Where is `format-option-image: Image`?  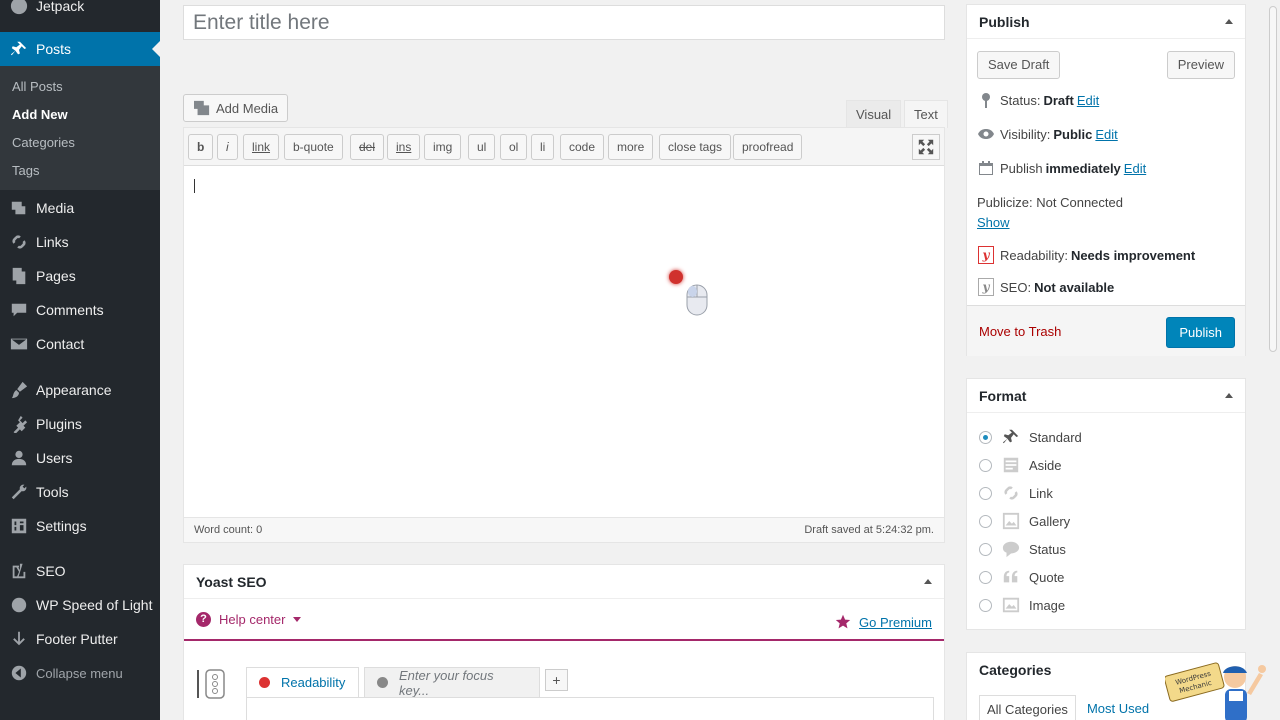 format-option-image: Image is located at coordinates (1022, 605).